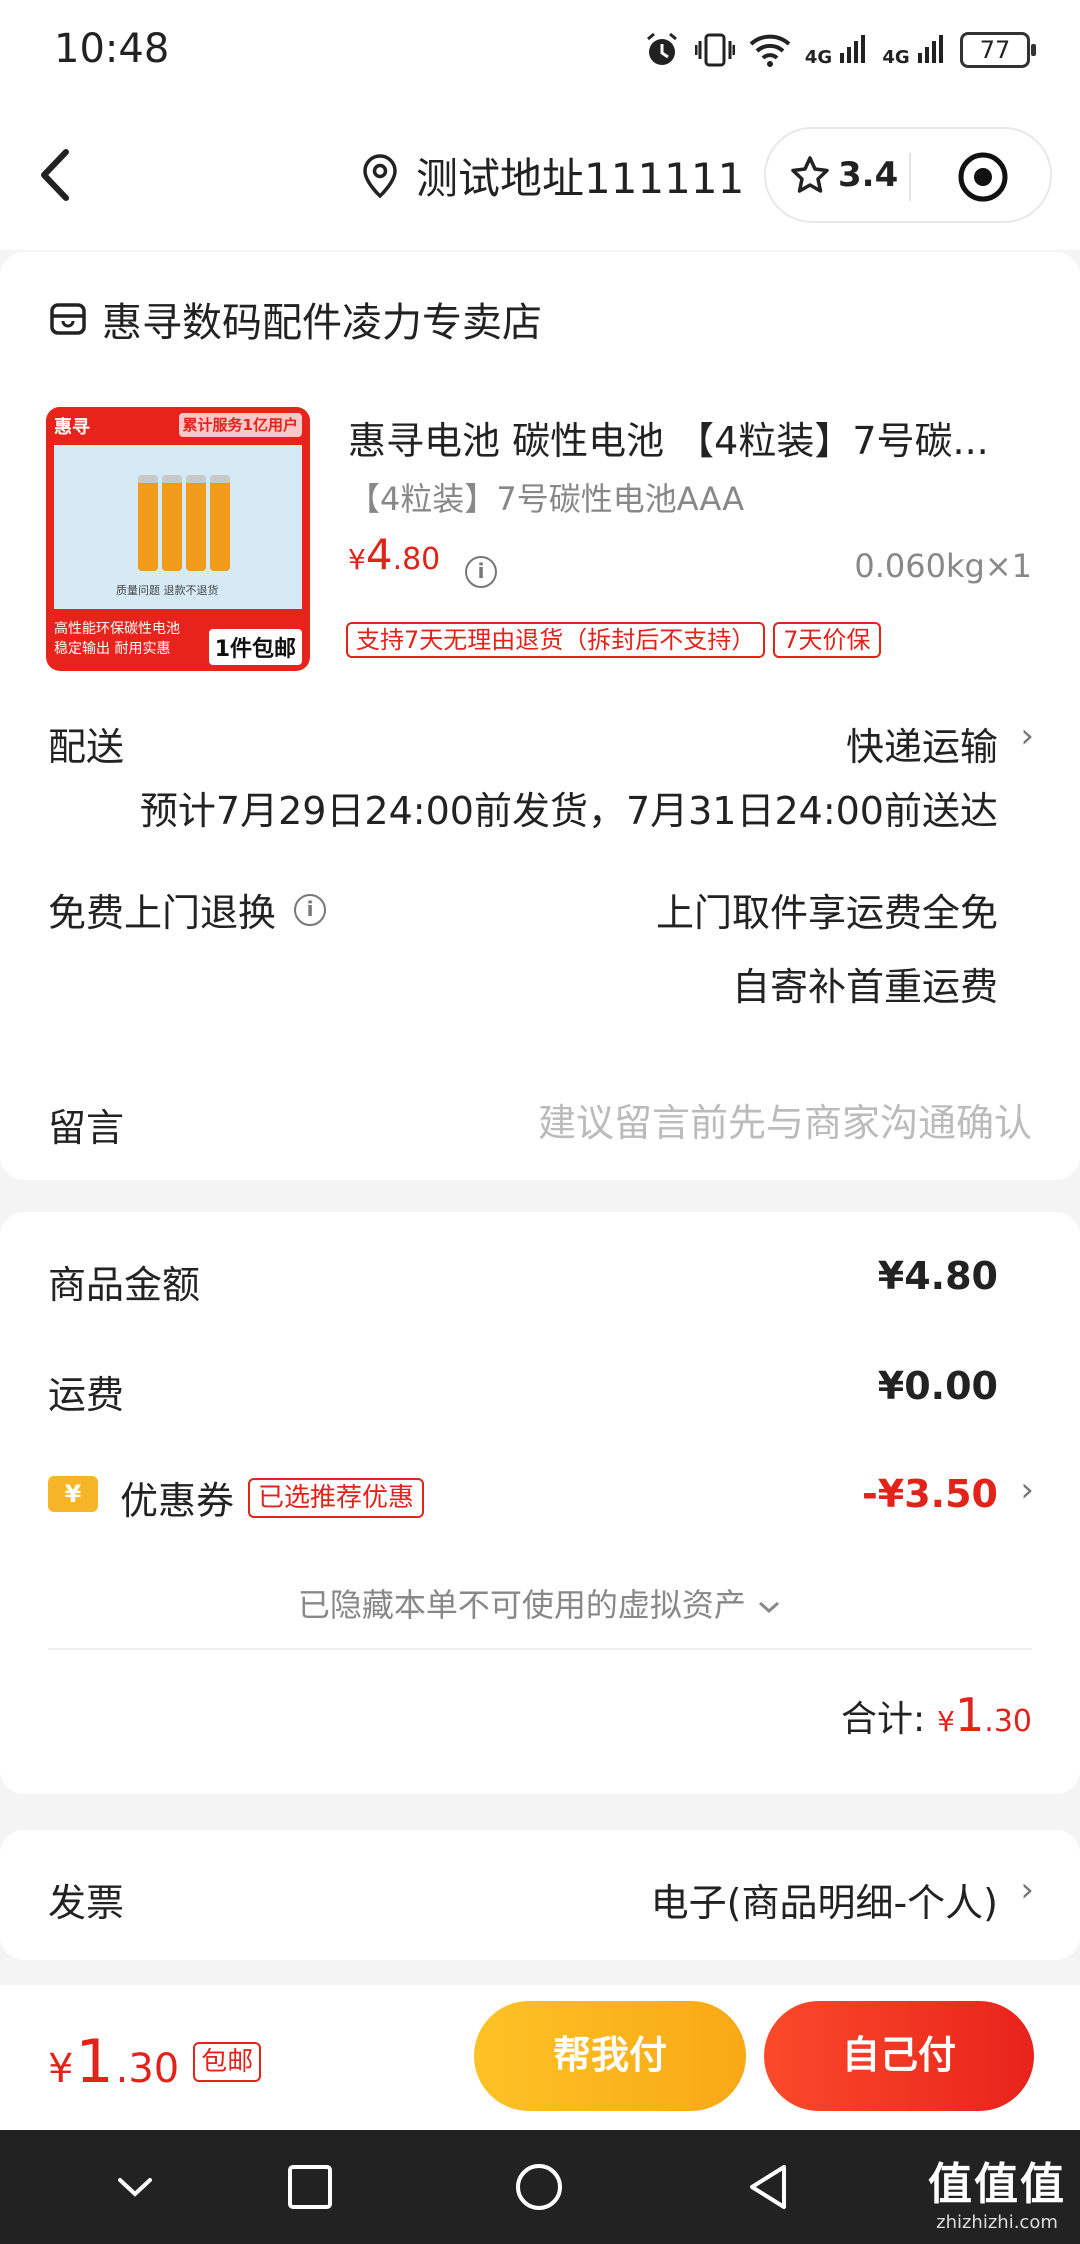 The height and width of the screenshot is (2244, 1080). What do you see at coordinates (580, 178) in the screenshot?
I see `address-text: 测试地址111111` at bounding box center [580, 178].